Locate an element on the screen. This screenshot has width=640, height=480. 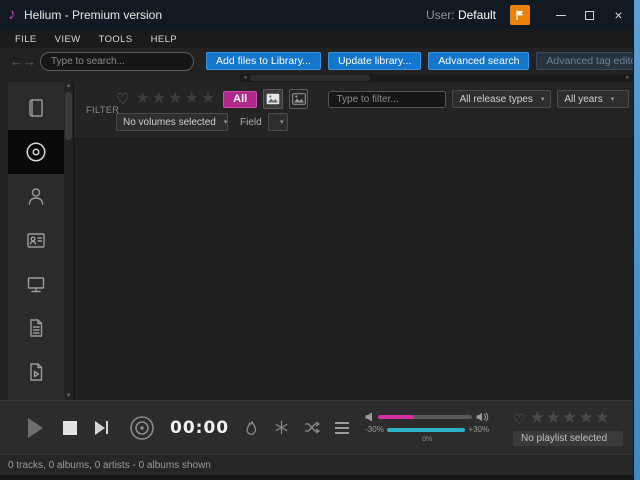
next-icon is located at coordinates (100, 427).